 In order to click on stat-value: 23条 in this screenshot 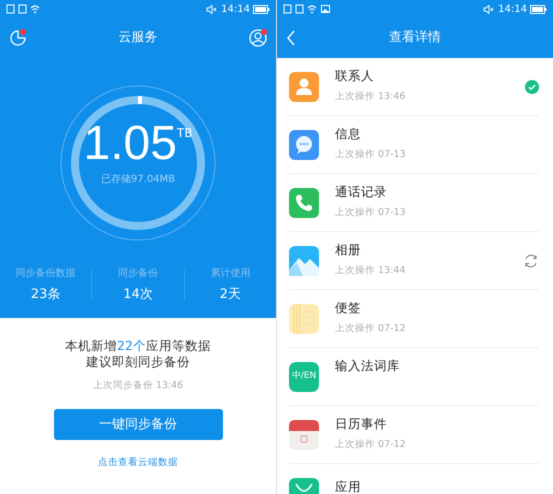, I will do `click(45, 295)`.